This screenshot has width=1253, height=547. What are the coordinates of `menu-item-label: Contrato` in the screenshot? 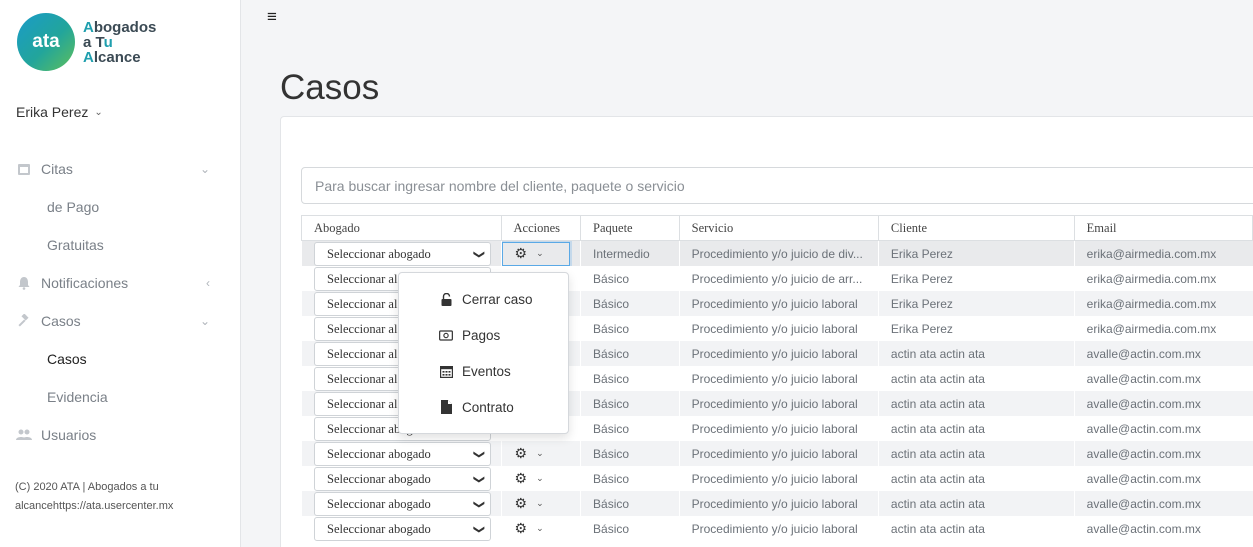 It's located at (488, 407).